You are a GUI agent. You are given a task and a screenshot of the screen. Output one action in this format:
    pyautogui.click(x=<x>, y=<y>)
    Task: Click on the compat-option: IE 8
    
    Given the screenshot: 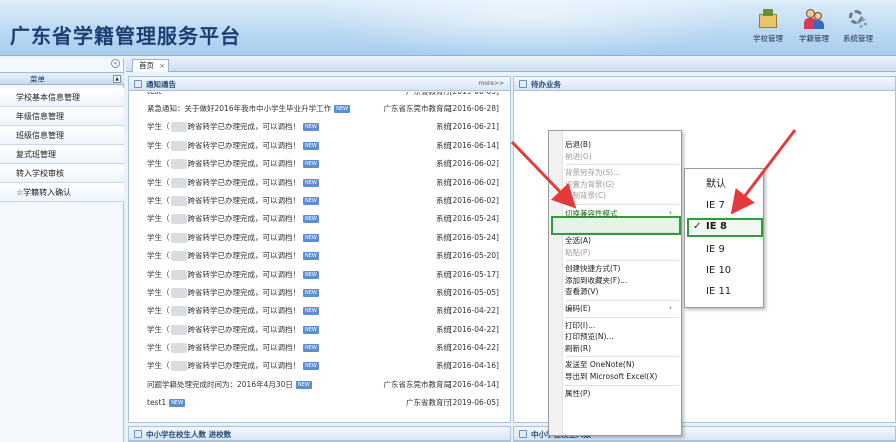 What is the action you would take?
    pyautogui.click(x=716, y=226)
    